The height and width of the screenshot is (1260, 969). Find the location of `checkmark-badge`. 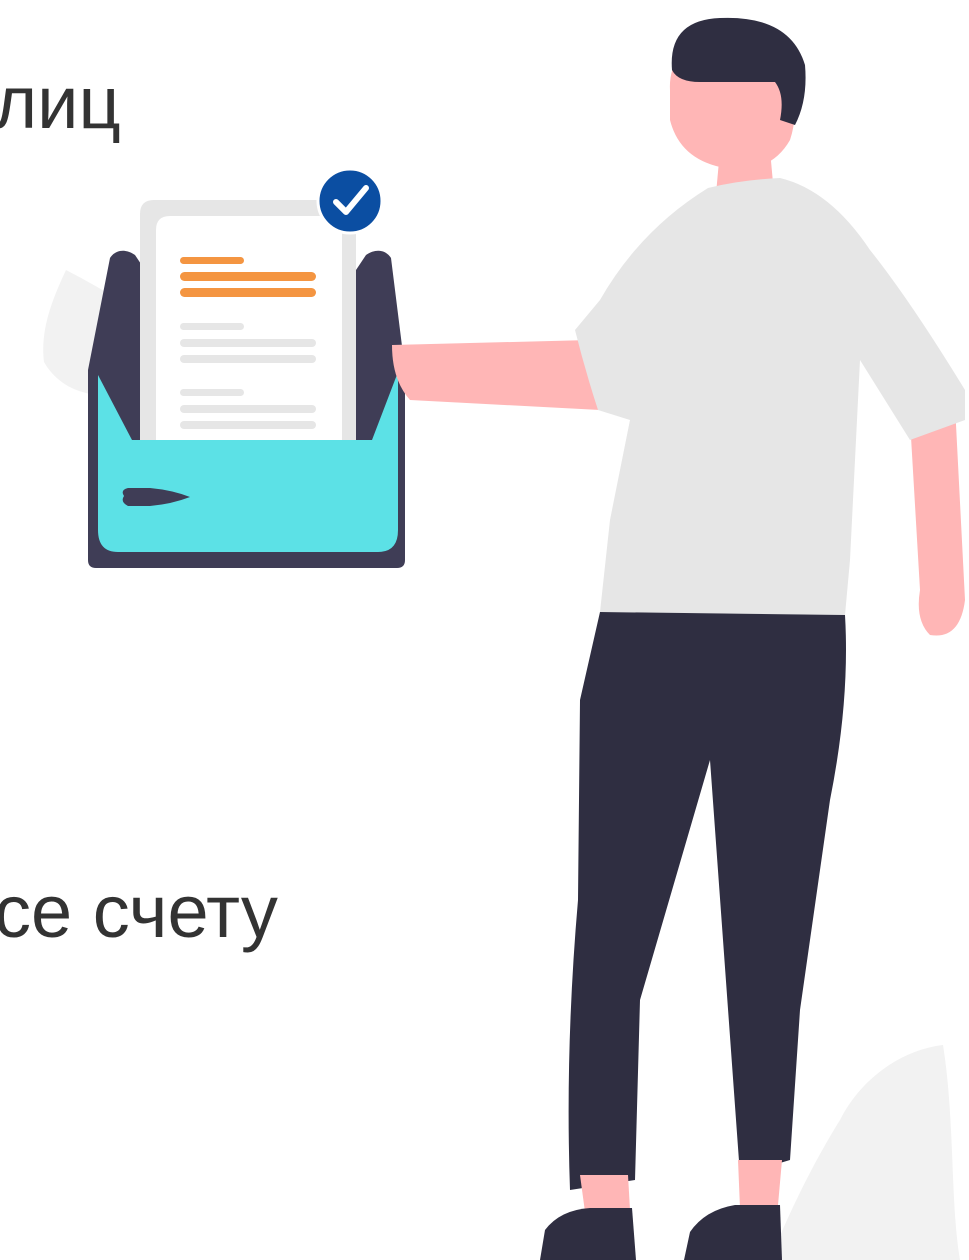

checkmark-badge is located at coordinates (350, 201).